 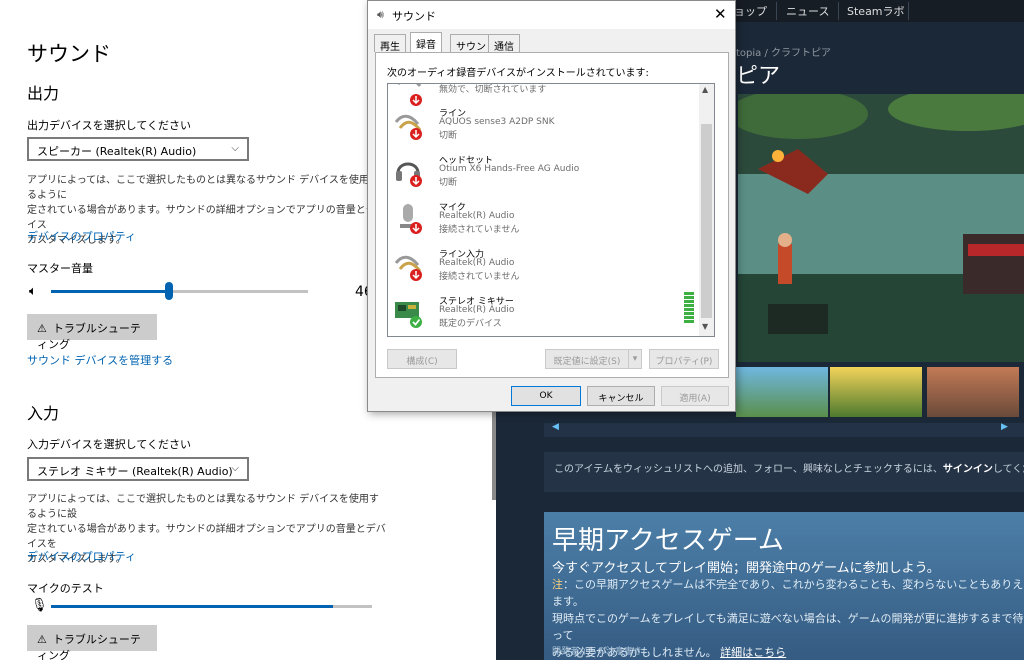 I want to click on manage-sound-devices-link: サウンド デバイスを管理する, so click(x=100, y=360).